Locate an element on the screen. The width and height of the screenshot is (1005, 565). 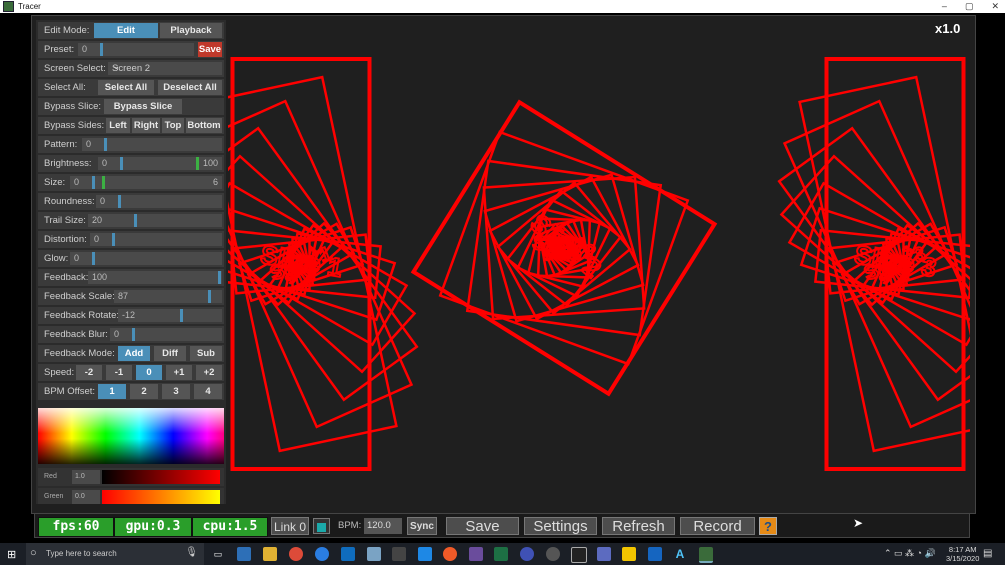
bpm-input: 120.0 is located at coordinates (383, 526).